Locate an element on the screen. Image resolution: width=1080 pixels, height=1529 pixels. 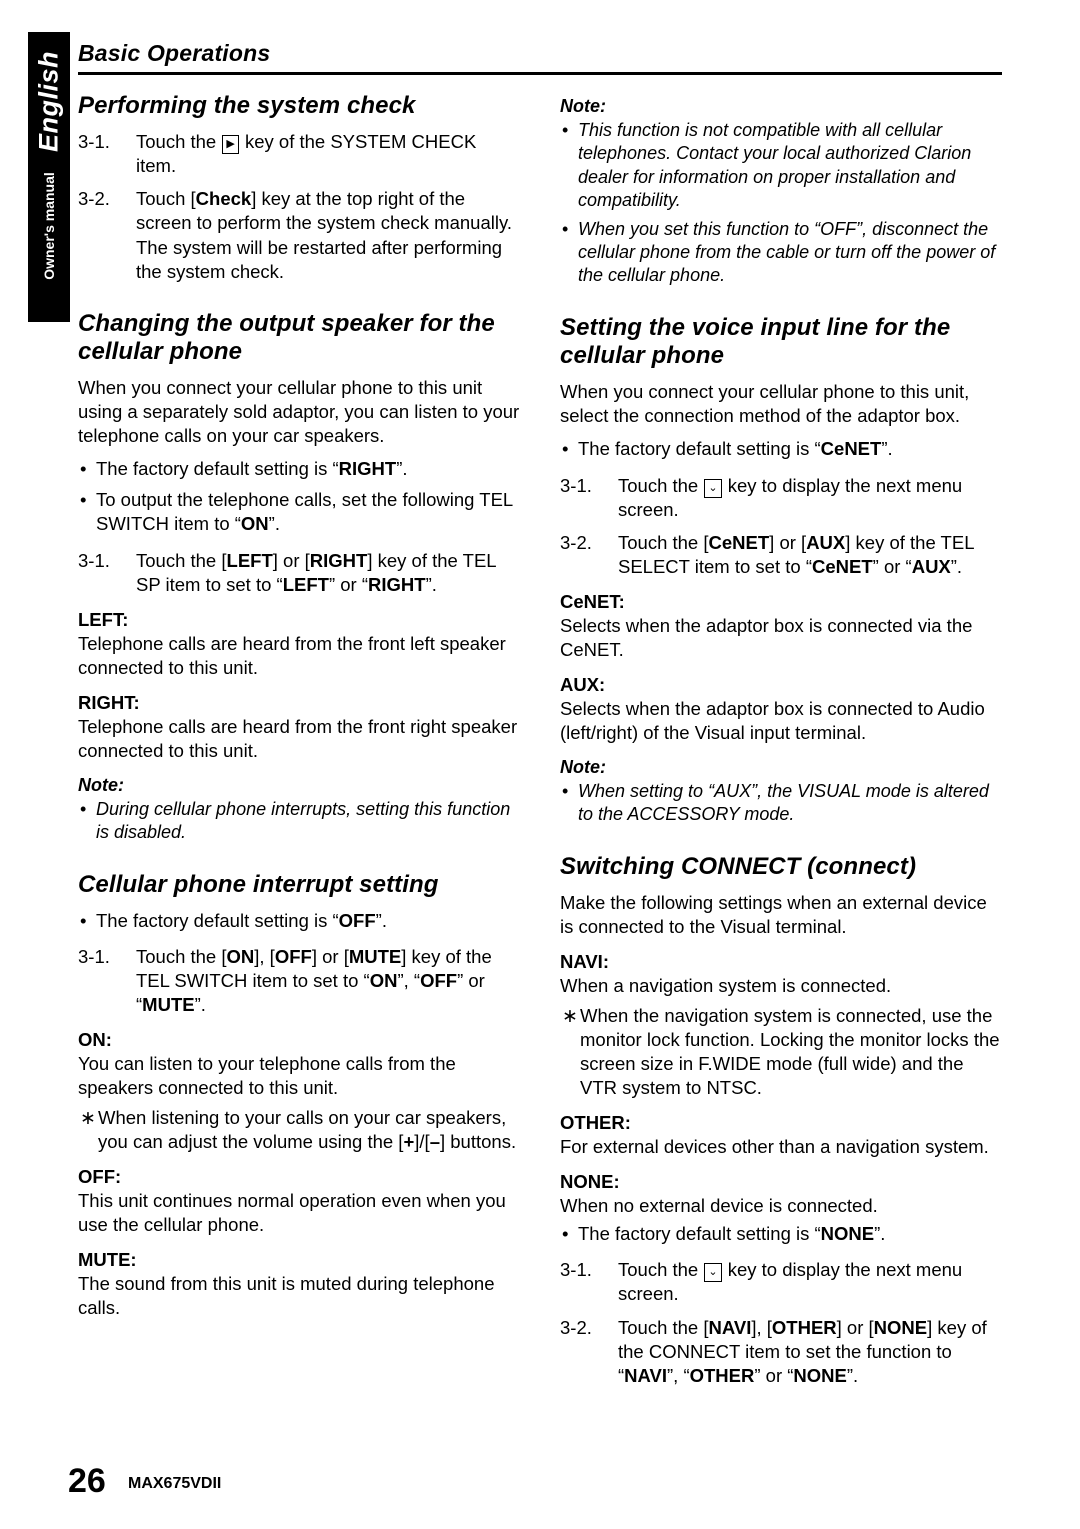
term-label-cenet: CeNET: is located at coordinates (592, 601).